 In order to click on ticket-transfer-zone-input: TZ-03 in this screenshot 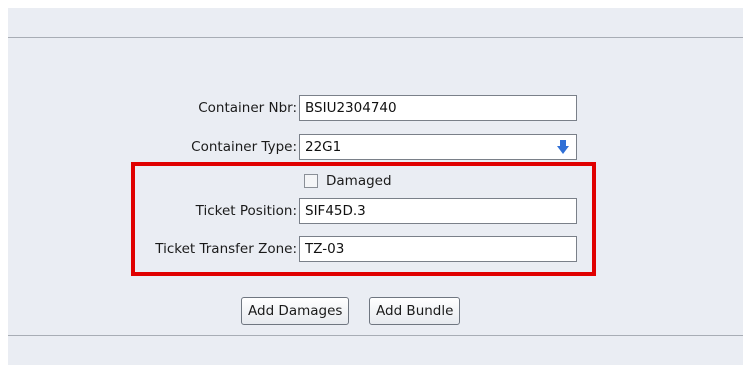, I will do `click(438, 249)`.